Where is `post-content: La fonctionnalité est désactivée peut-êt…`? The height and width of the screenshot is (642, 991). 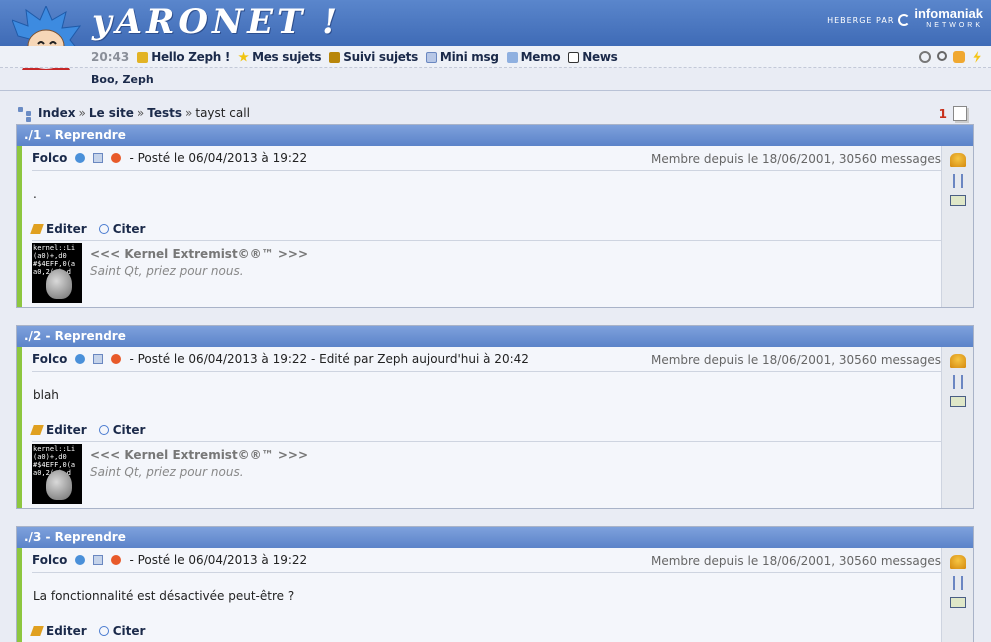
post-content: La fonctionnalité est désactivée peut-êt… is located at coordinates (164, 596).